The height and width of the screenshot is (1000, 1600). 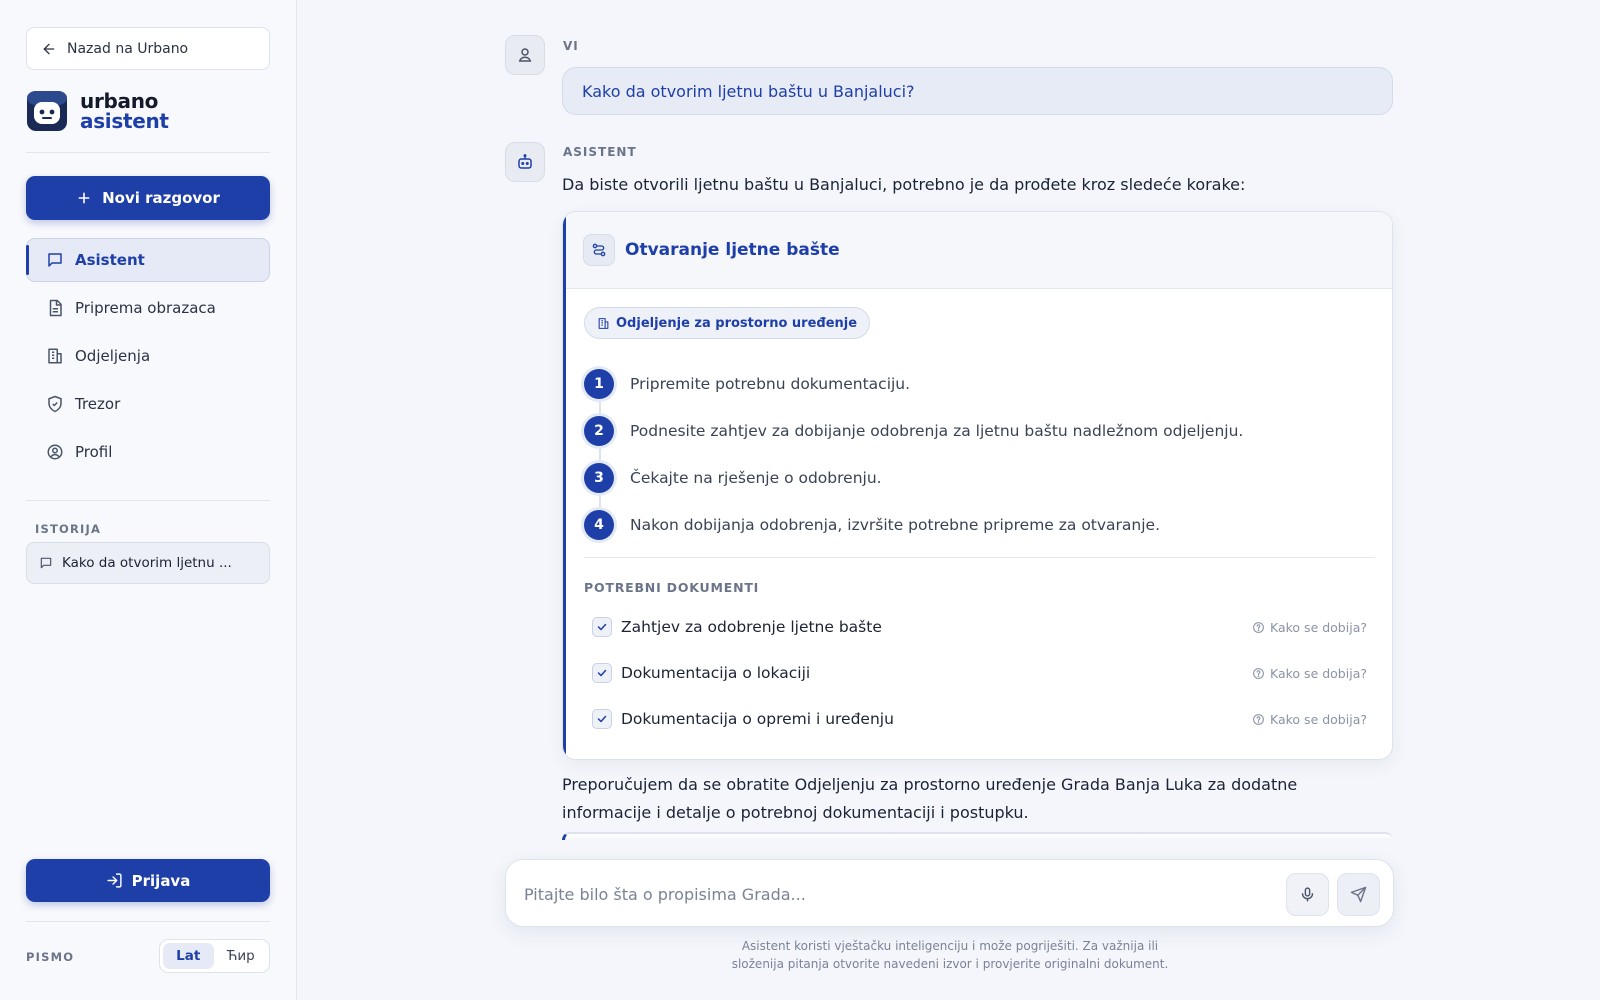 I want to click on send-button, so click(x=1358, y=894).